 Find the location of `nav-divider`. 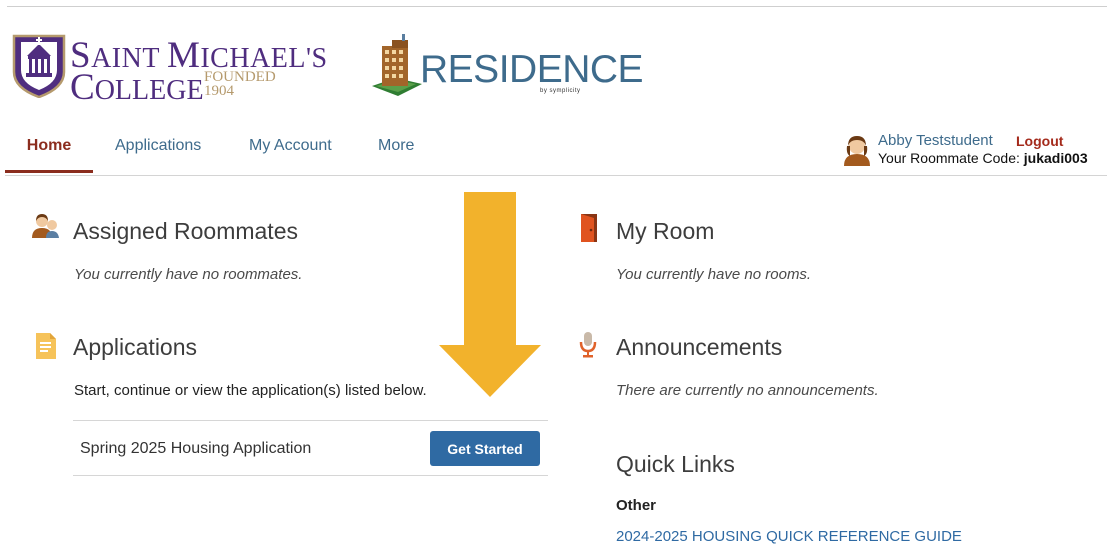

nav-divider is located at coordinates (556, 175).